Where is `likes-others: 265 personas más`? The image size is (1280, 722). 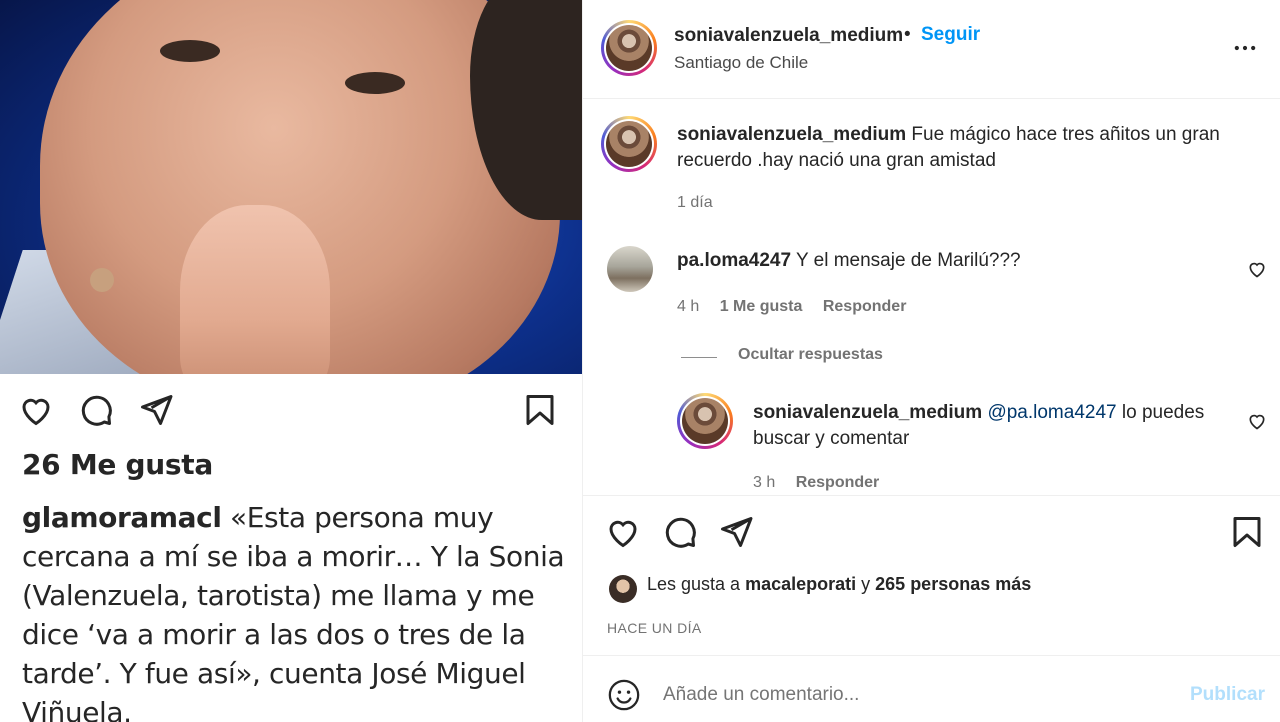 likes-others: 265 personas más is located at coordinates (953, 584).